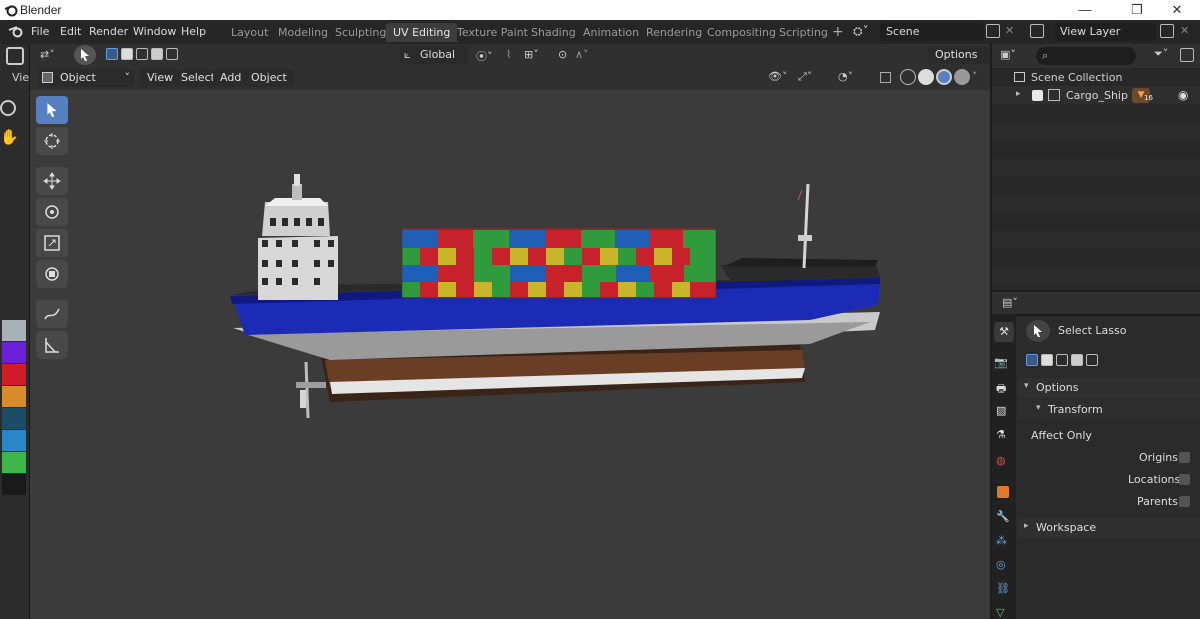 The image size is (1200, 619). I want to click on proportional-falloff-icon: ∧˅, so click(582, 54).